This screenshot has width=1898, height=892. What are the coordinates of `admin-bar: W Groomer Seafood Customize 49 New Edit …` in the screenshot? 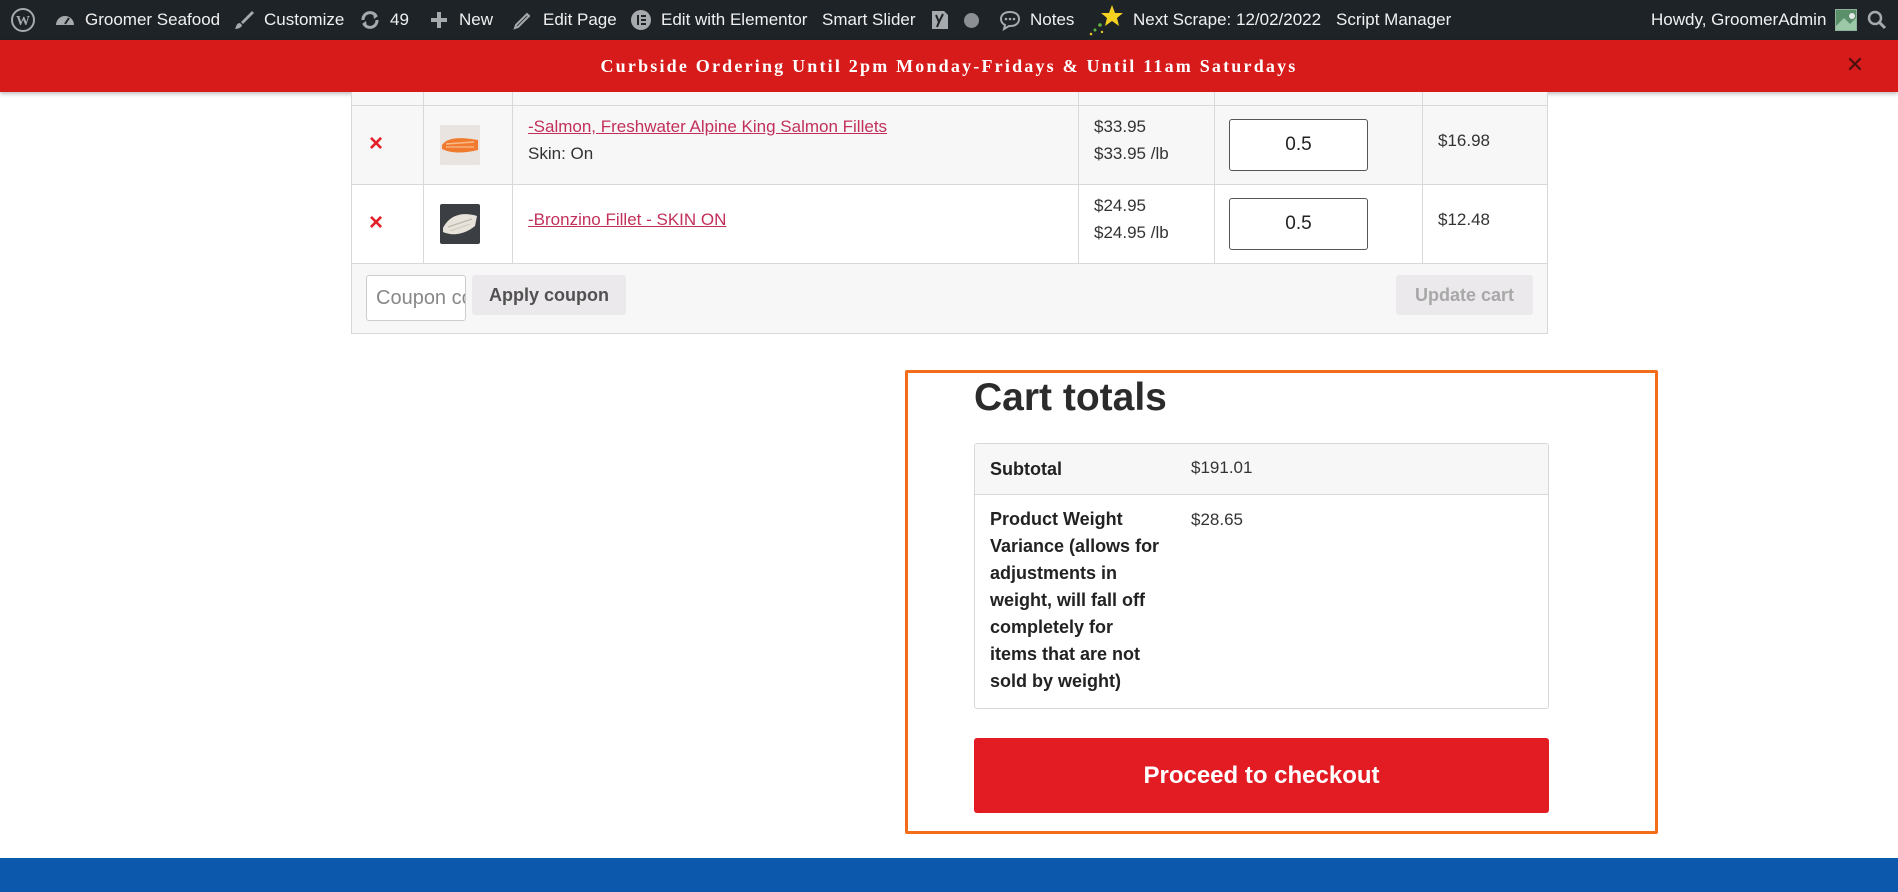 It's located at (949, 20).